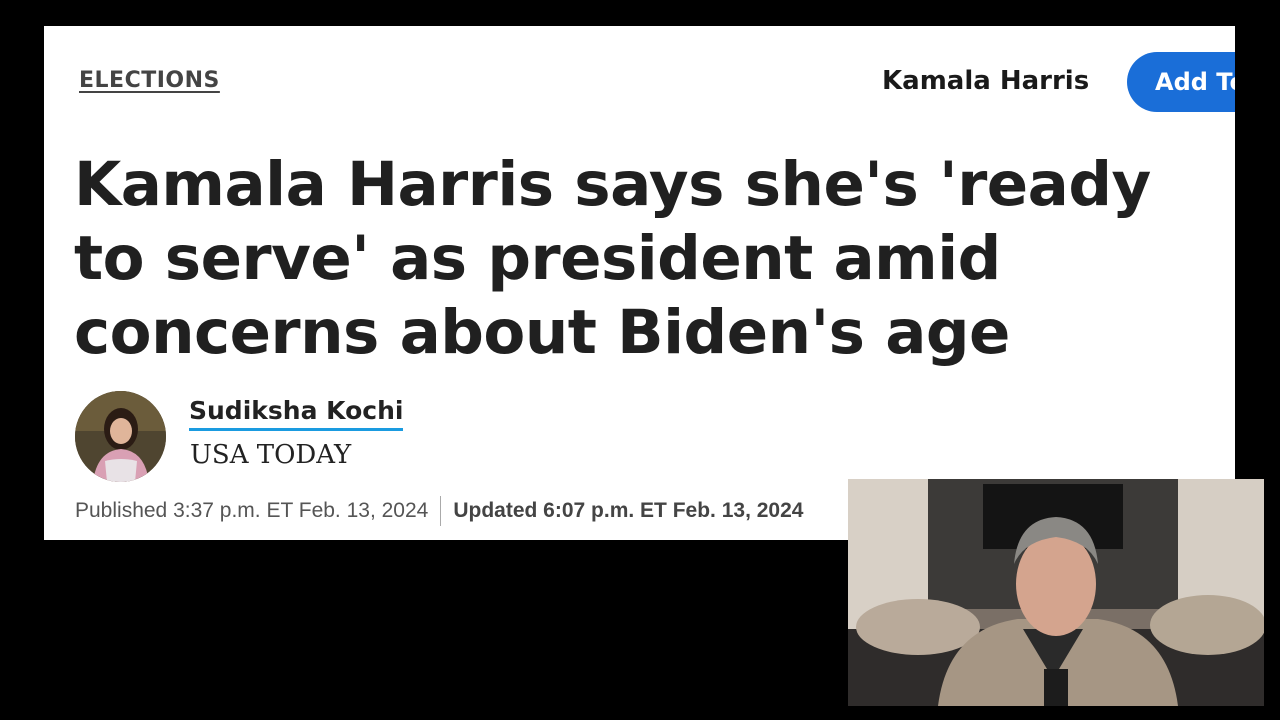  Describe the element at coordinates (271, 455) in the screenshot. I see `publication-name: USA TODAY` at that location.